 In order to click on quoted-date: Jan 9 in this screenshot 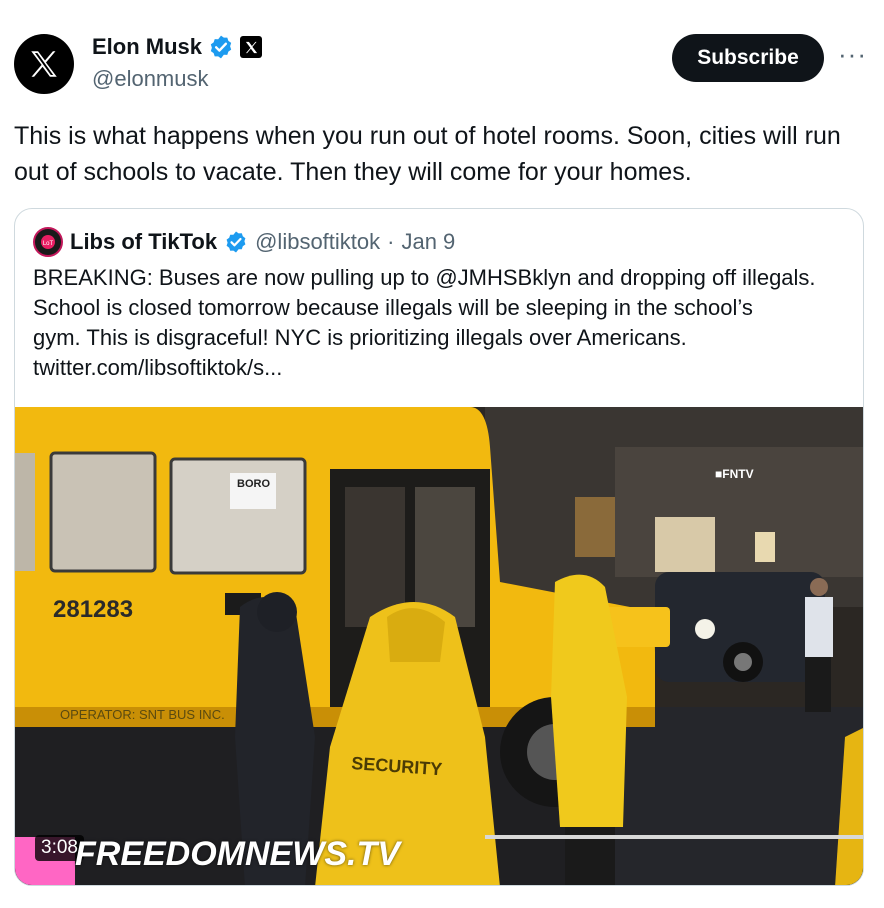, I will do `click(428, 242)`.